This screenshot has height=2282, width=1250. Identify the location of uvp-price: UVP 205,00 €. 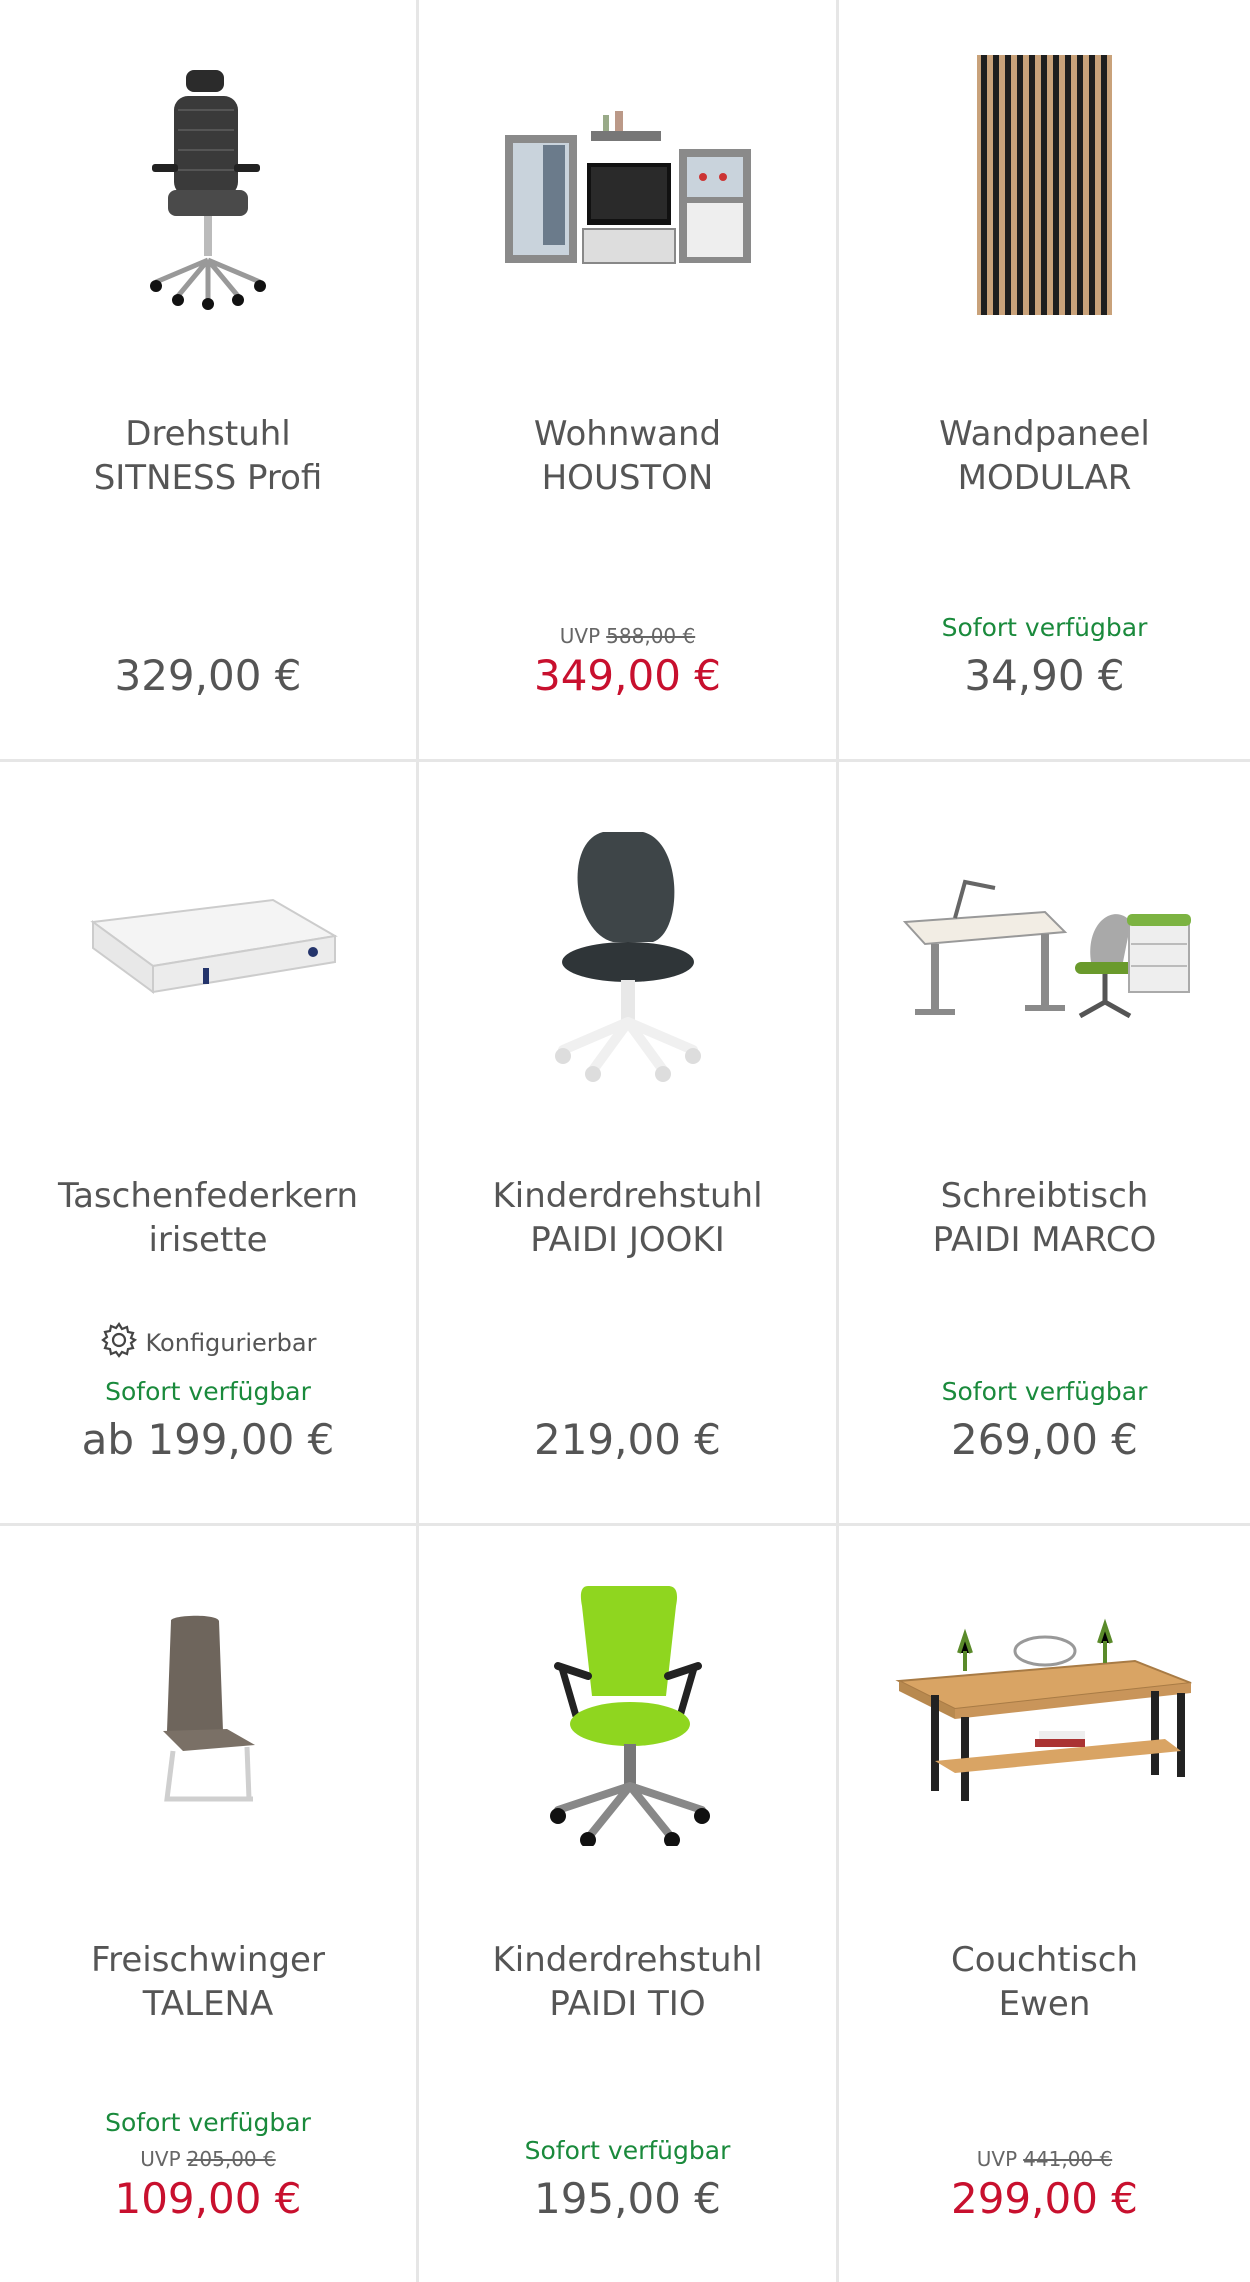
(207, 2159).